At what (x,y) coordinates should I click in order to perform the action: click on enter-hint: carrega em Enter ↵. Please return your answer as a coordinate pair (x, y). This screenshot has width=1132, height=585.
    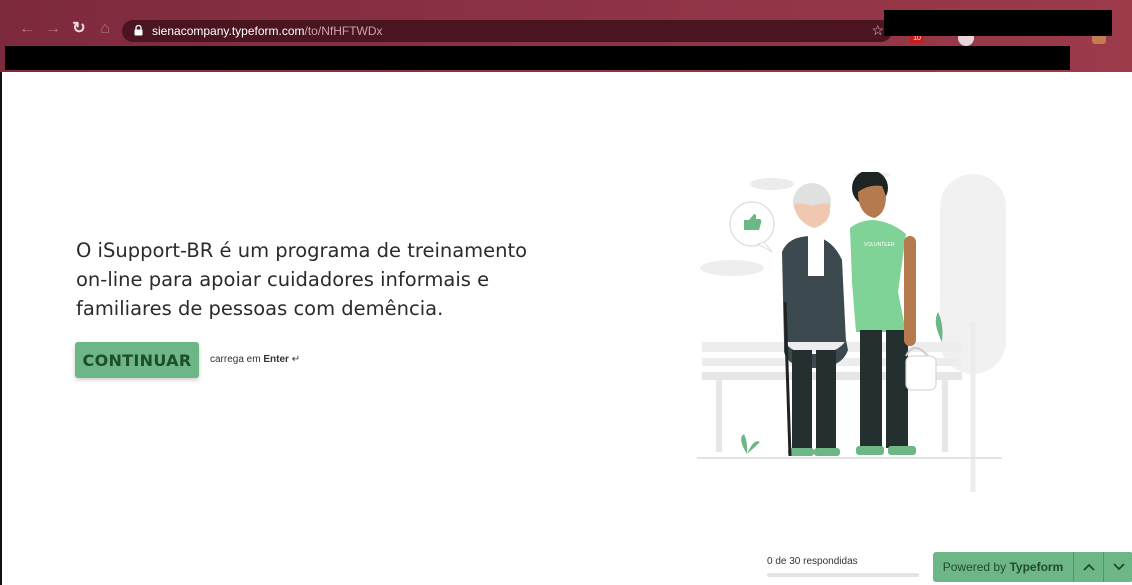
    Looking at the image, I should click on (255, 359).